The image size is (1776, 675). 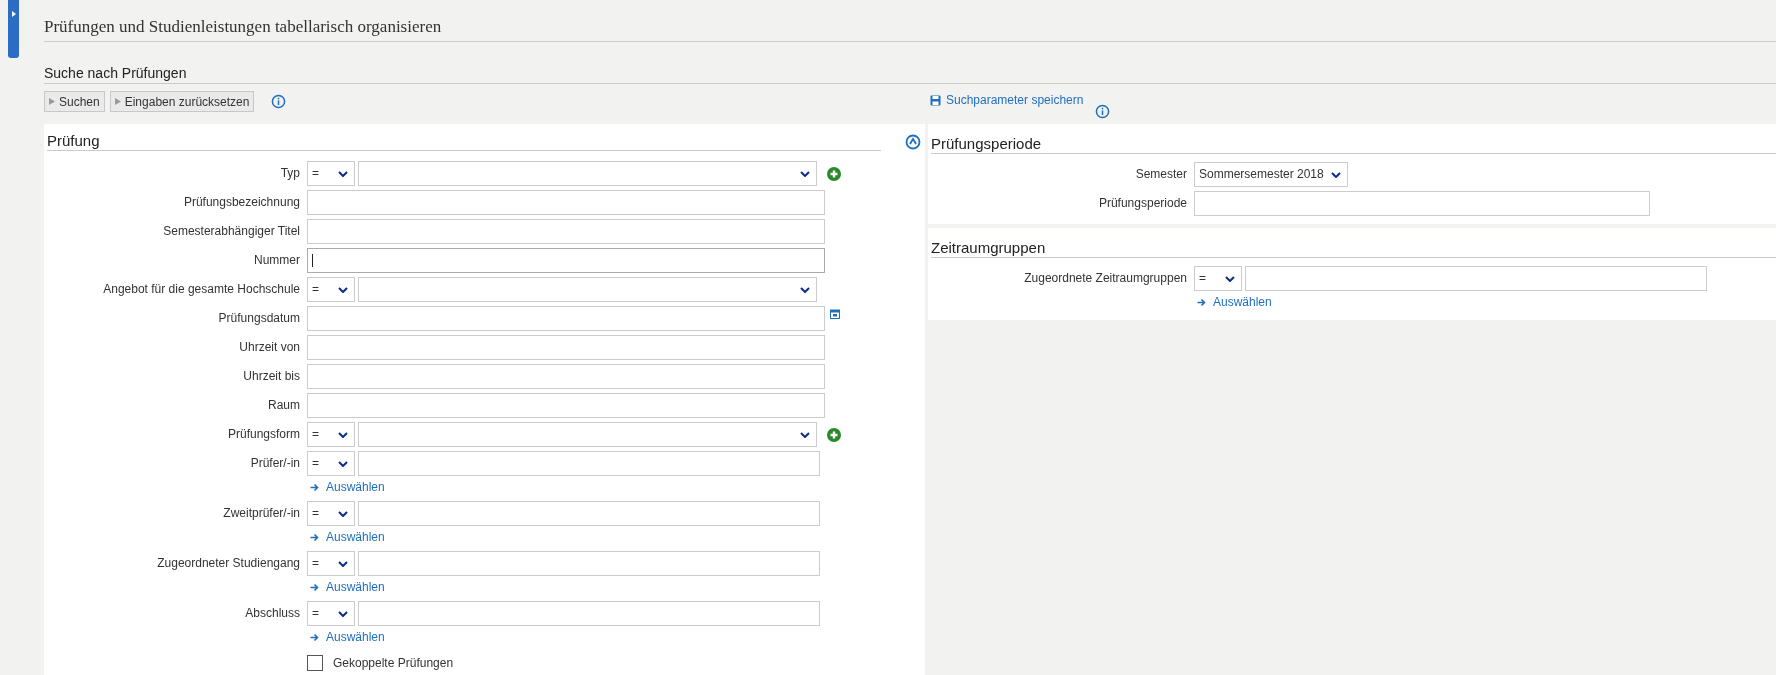 What do you see at coordinates (1105, 278) in the screenshot?
I see `field-label: Zugeordnete Zeitraumgruppen` at bounding box center [1105, 278].